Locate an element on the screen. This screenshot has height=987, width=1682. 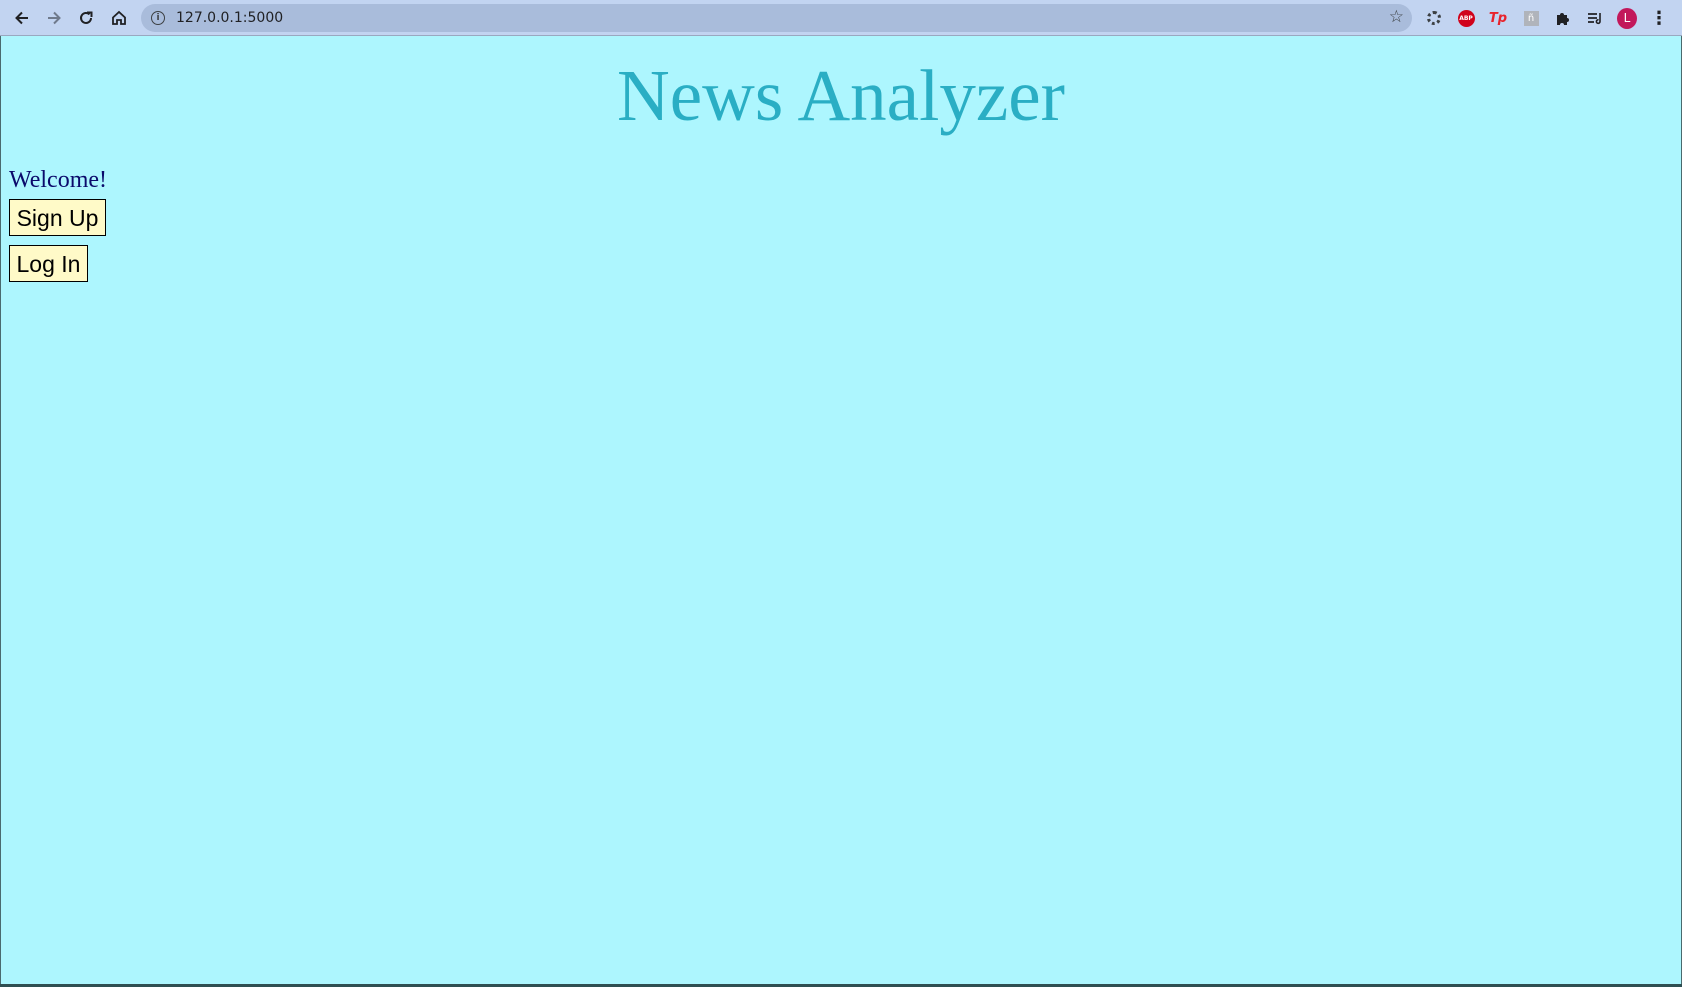
reload-icon is located at coordinates (86, 18).